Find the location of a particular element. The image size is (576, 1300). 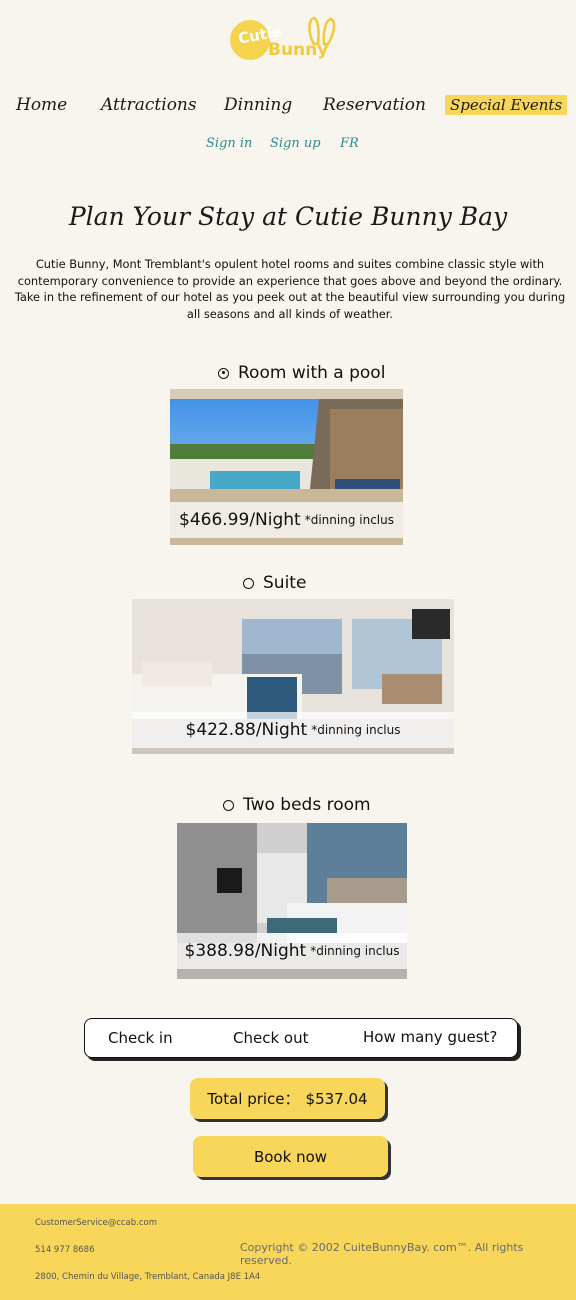

sign-in-link: Sign in is located at coordinates (229, 143).